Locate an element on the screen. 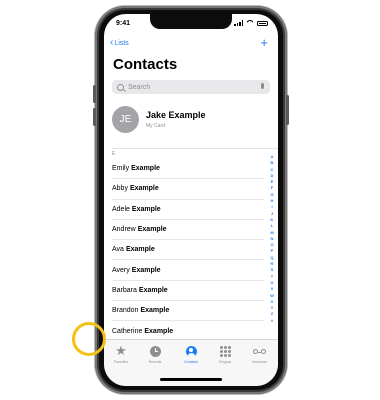 Image resolution: width=380 pixels, height=400 pixels. tab-label: Contacts is located at coordinates (191, 362).